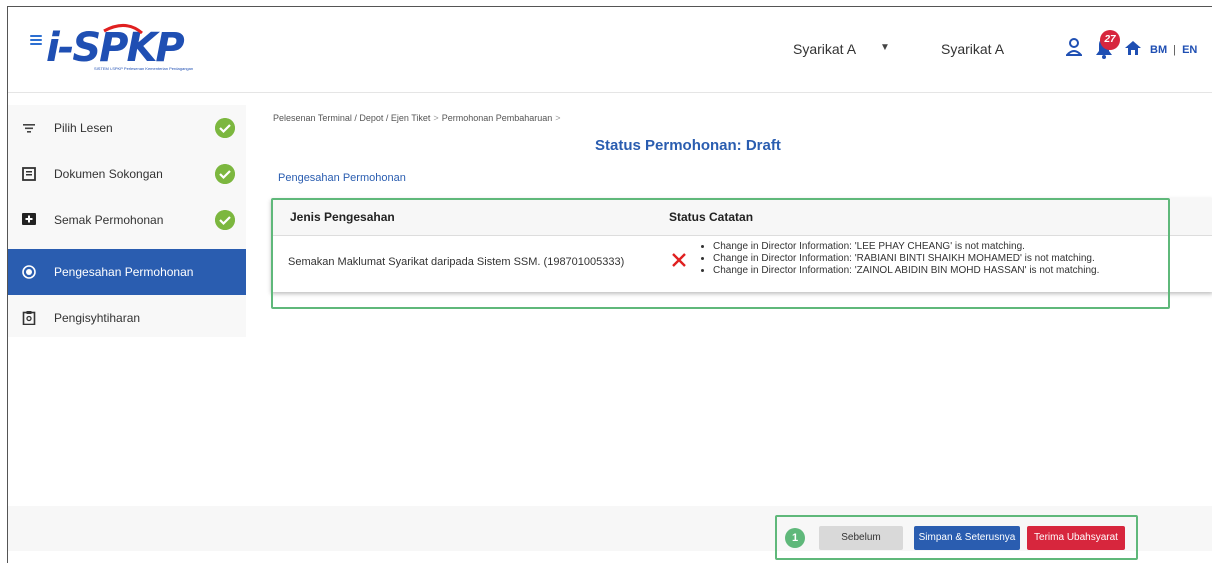 The height and width of the screenshot is (563, 1212). I want to click on breadcrumb-item: Pelesenan Terminal / Depot / Ejen Tiket, so click(351, 118).